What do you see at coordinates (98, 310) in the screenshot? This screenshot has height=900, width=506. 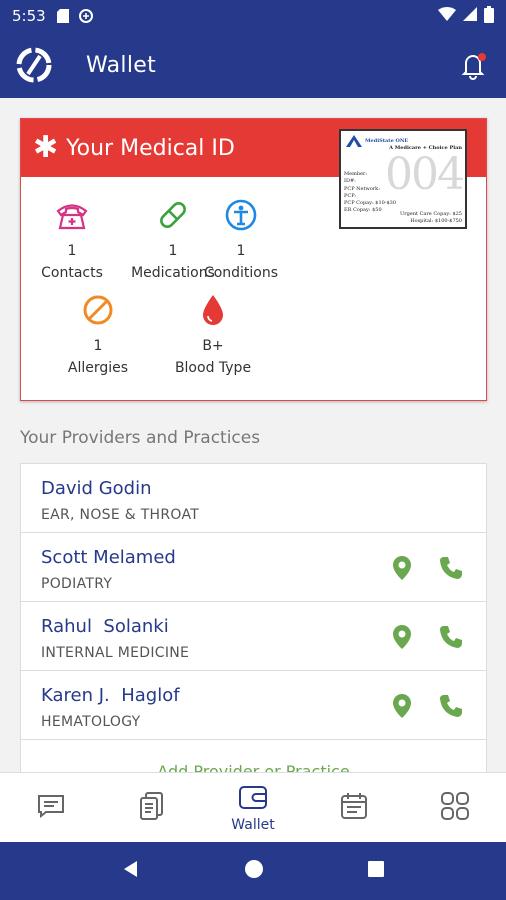 I see `allergy-prohibited-icon` at bounding box center [98, 310].